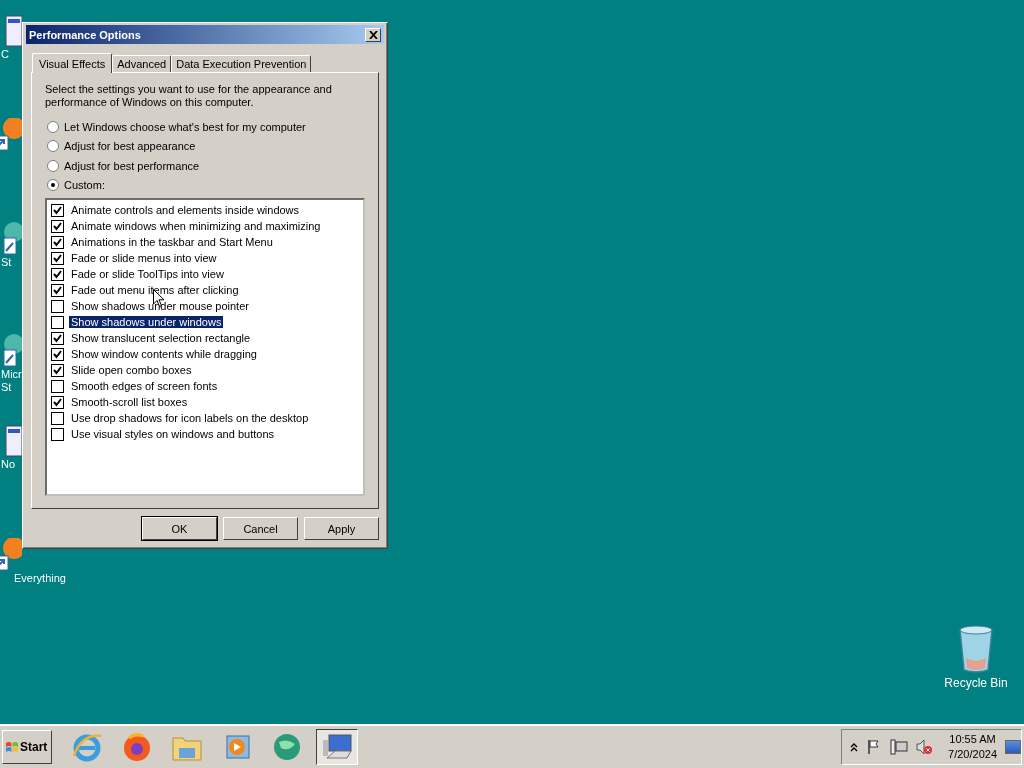 The height and width of the screenshot is (768, 1024). I want to click on speaker-muted-icon, so click(924, 747).